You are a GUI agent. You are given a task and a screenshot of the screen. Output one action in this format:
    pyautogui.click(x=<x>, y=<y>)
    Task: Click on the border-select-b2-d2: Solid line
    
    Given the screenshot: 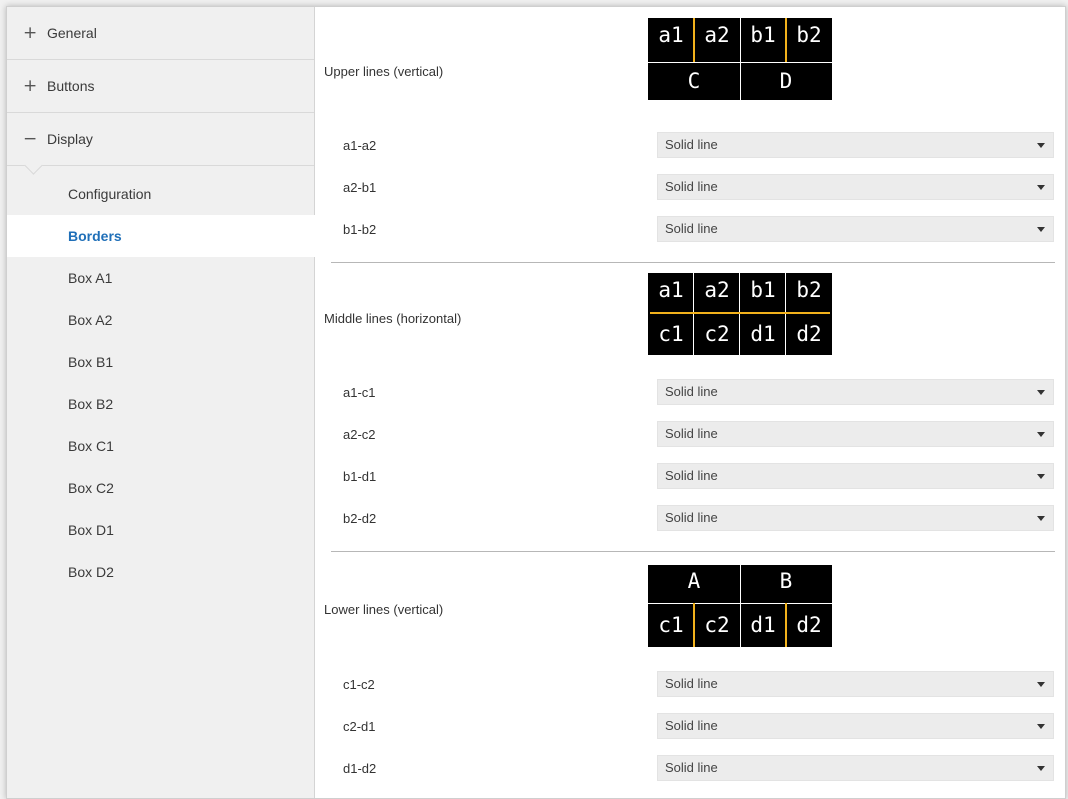 What is the action you would take?
    pyautogui.click(x=855, y=518)
    